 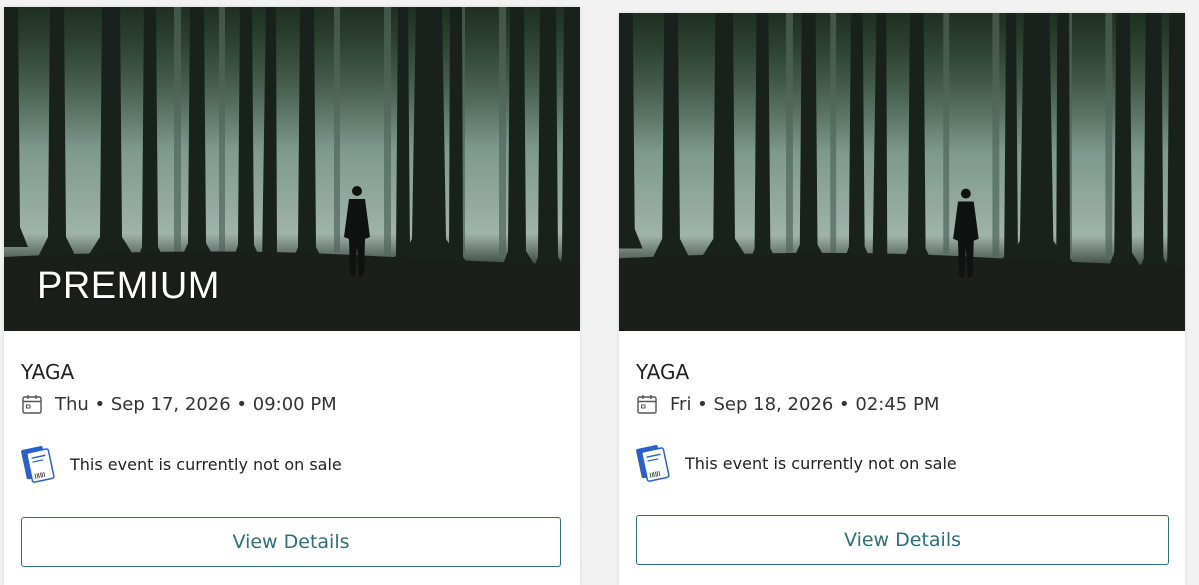 What do you see at coordinates (805, 404) in the screenshot?
I see `event-date: Fri • Sep 18, 2026 • 02:45 PM` at bounding box center [805, 404].